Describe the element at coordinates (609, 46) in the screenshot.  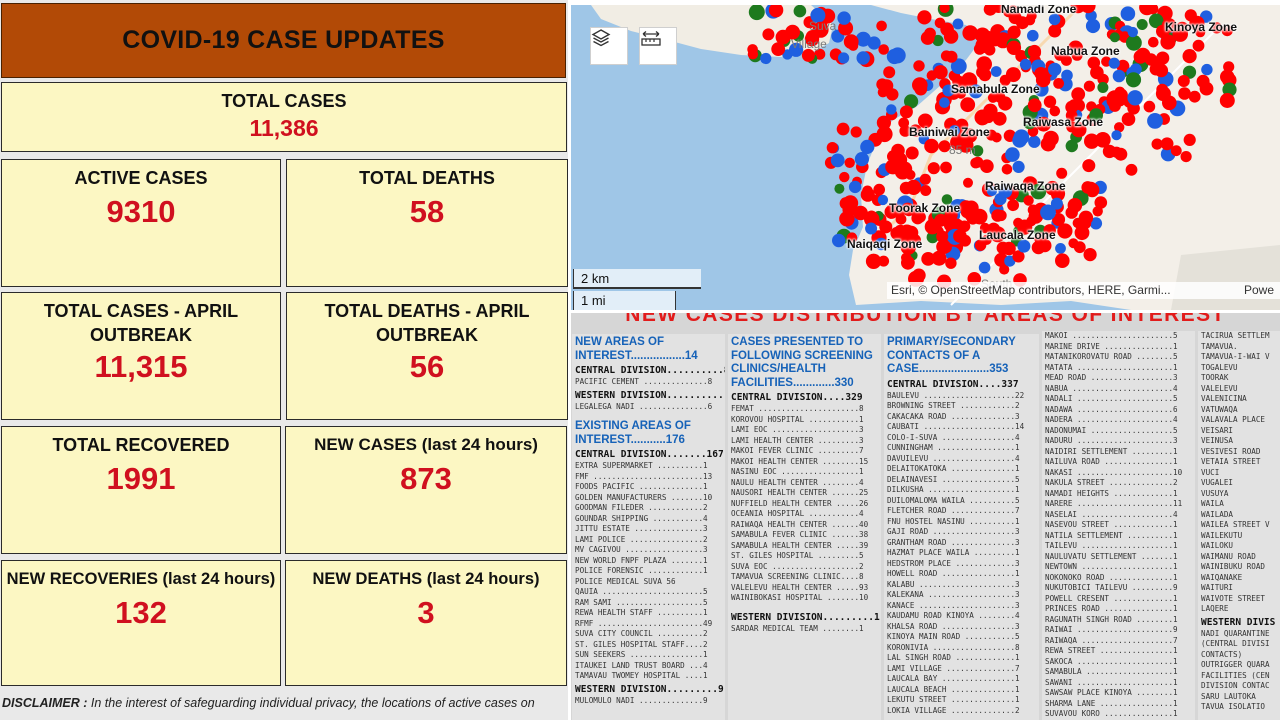
I see `layers-button` at that location.